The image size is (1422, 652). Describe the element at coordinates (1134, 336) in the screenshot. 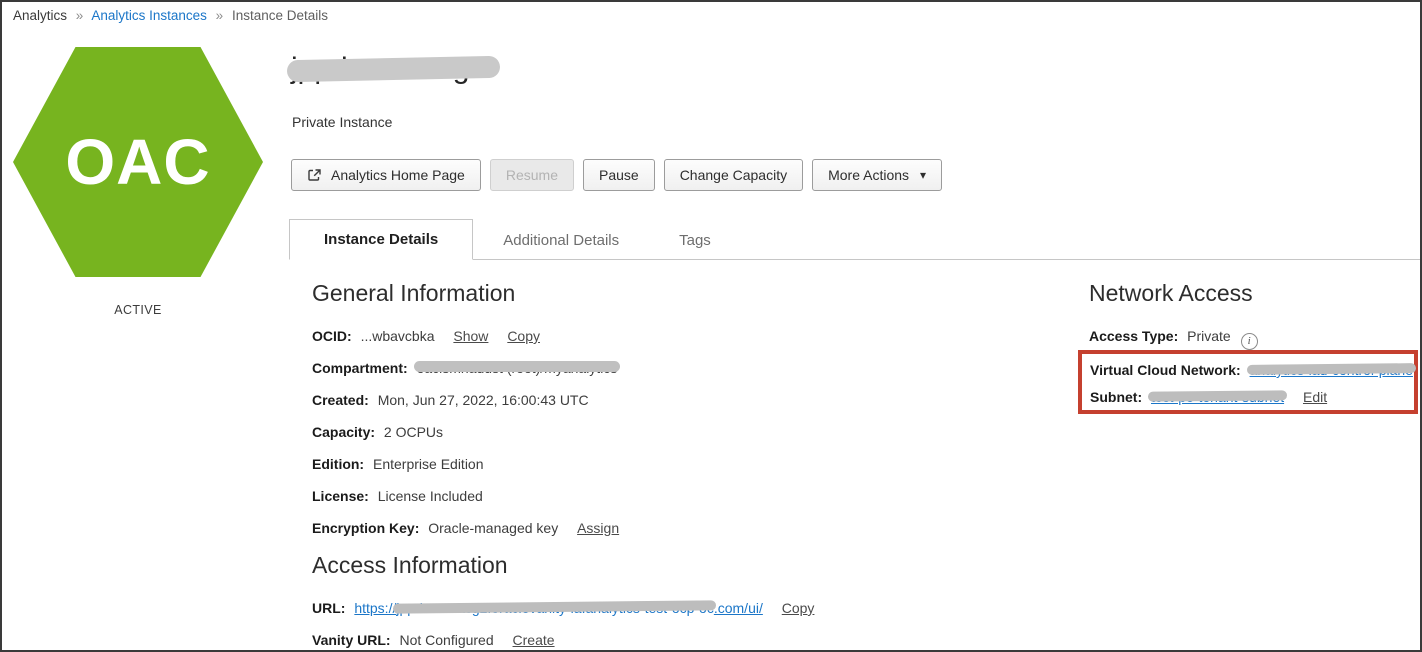

I see `access-type-label: Access Type:` at that location.